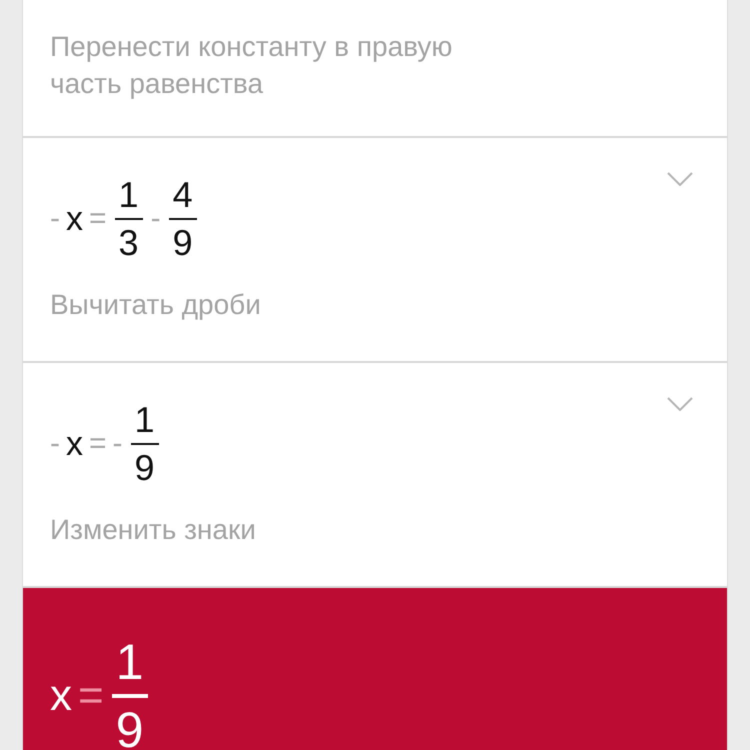 This screenshot has width=750, height=750. I want to click on step-description: Изменить знаки, so click(153, 530).